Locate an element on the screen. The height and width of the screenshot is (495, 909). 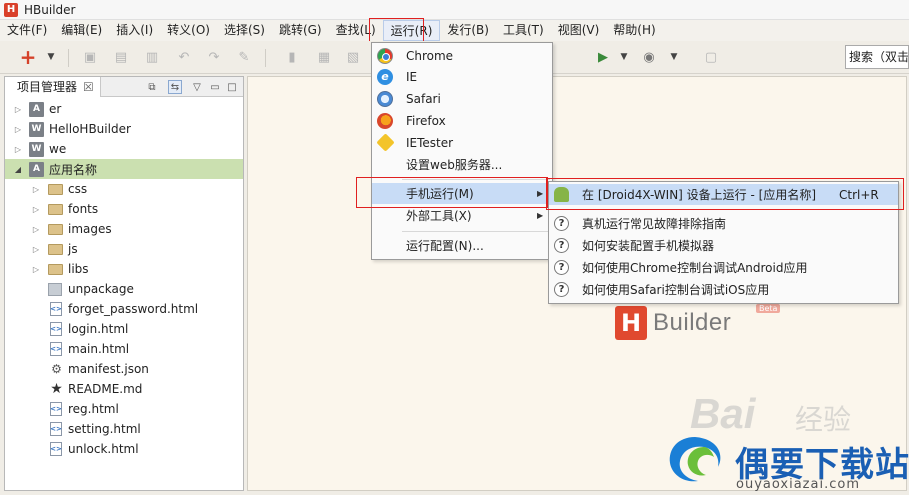
tree-project-hellohbuilder: ▷ W HelloHBuilder is located at coordinates (124, 129).